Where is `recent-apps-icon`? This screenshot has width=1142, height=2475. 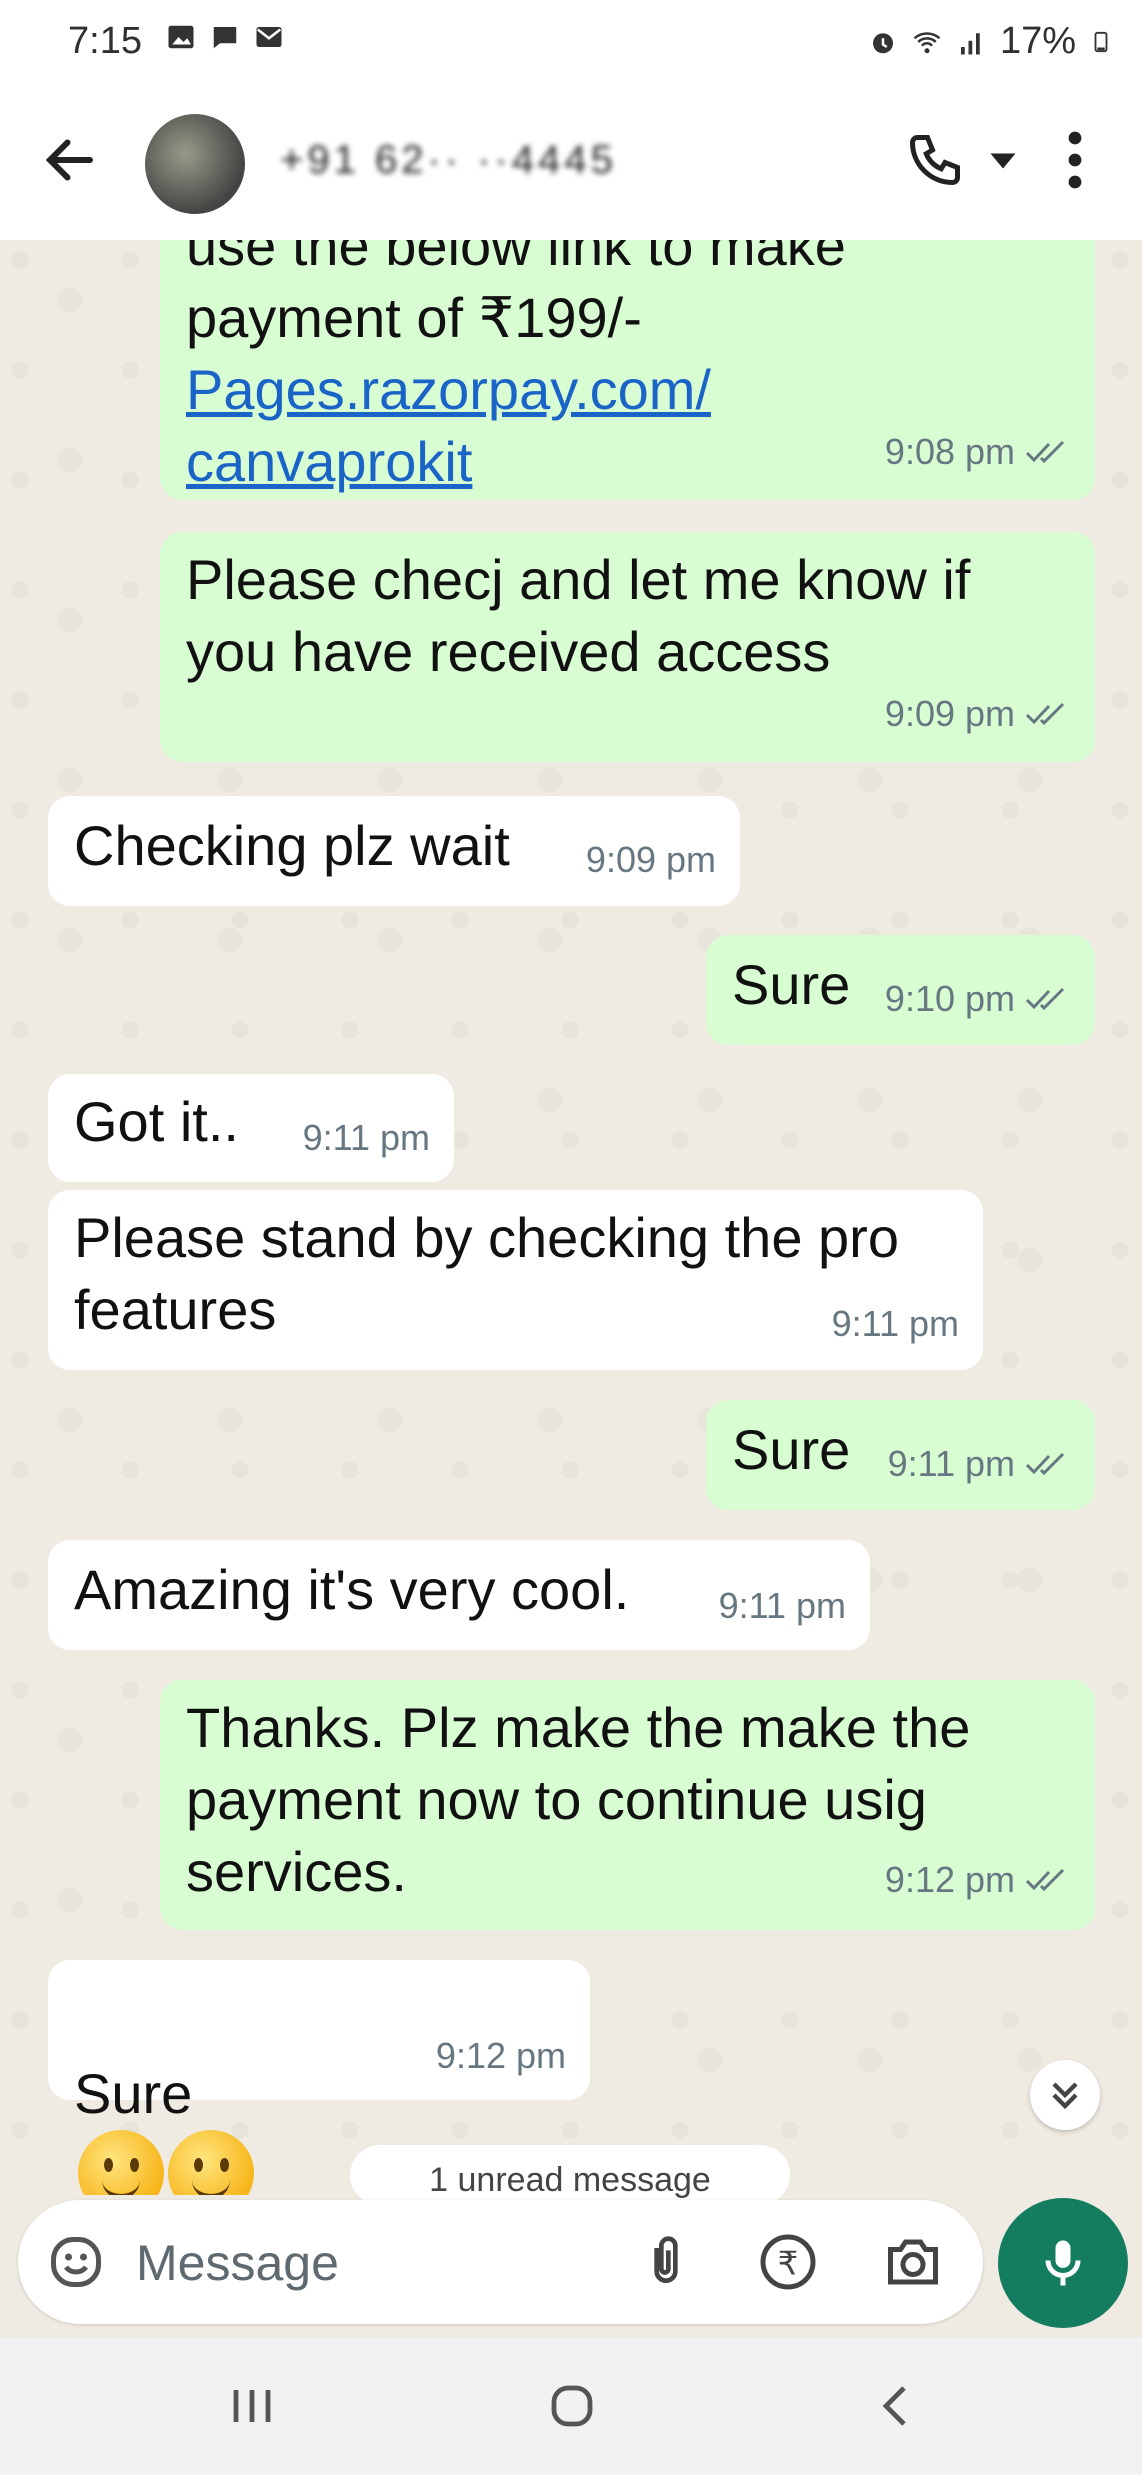 recent-apps-icon is located at coordinates (252, 2406).